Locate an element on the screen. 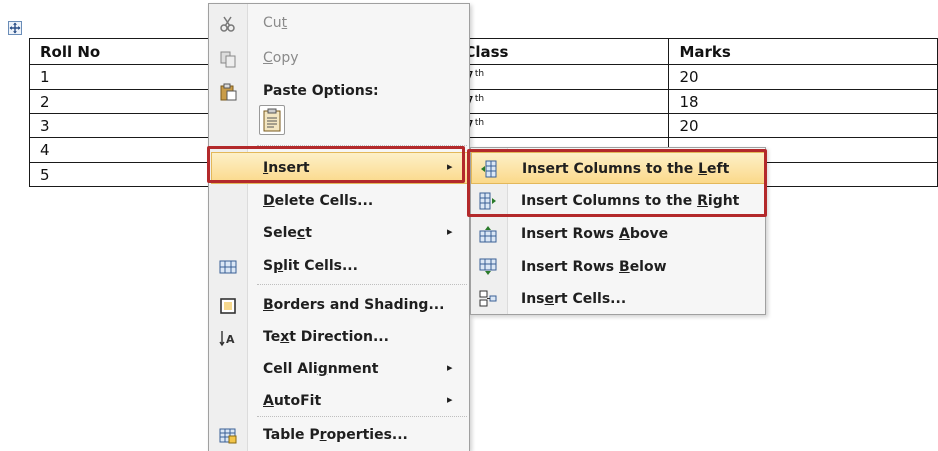  menu-item-cell-alignment: Cell Alignment ▸ is located at coordinates (339, 369).